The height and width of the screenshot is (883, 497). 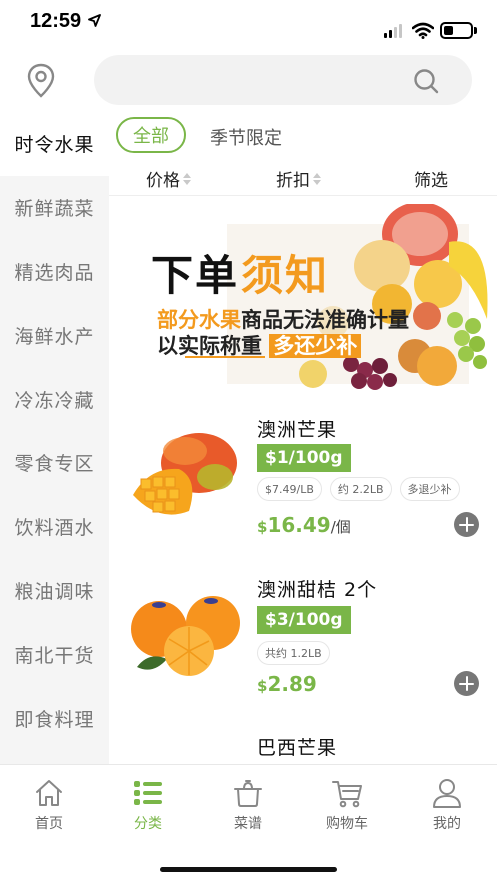 I want to click on tab-cart-label: 购物车, so click(x=347, y=824).